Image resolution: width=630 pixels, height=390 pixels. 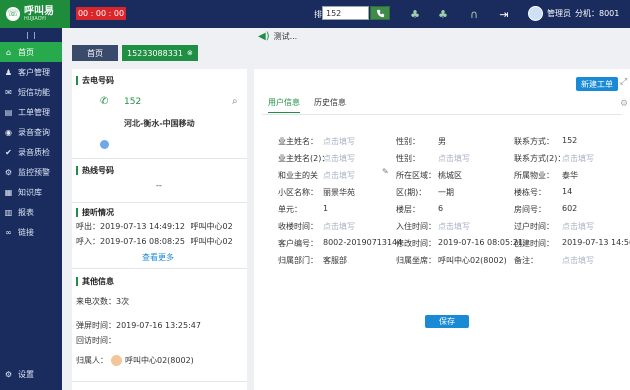 I want to click on monitor-icon: ⚙, so click(x=8, y=172).